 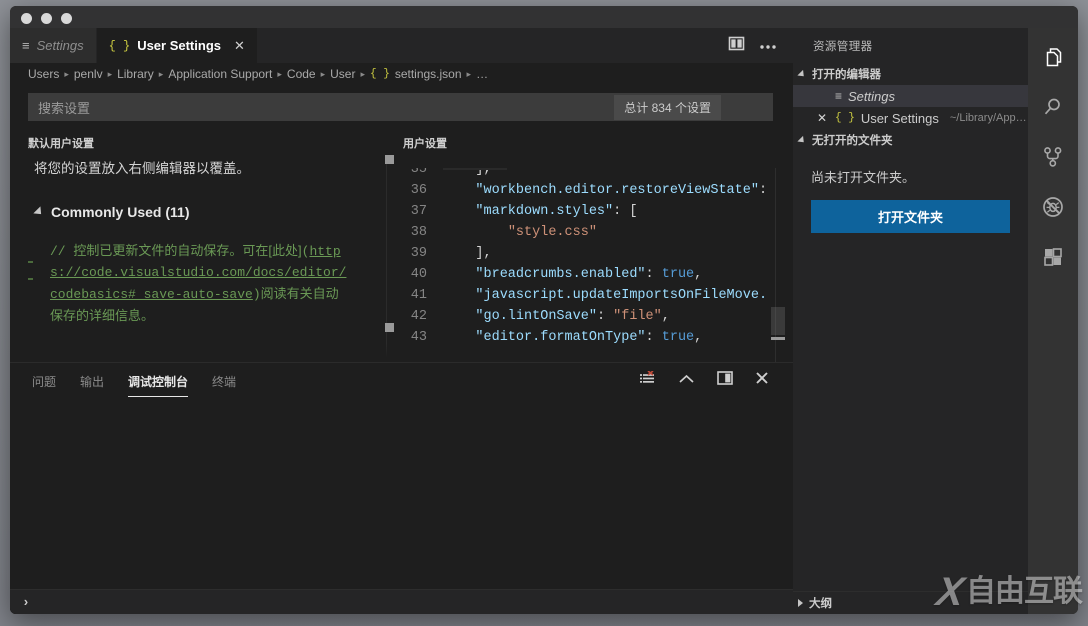 I want to click on split-panel-icon, so click(x=725, y=380).